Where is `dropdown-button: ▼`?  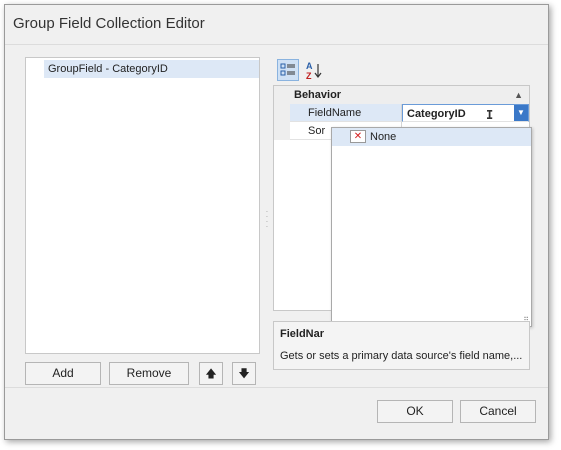 dropdown-button: ▼ is located at coordinates (521, 113).